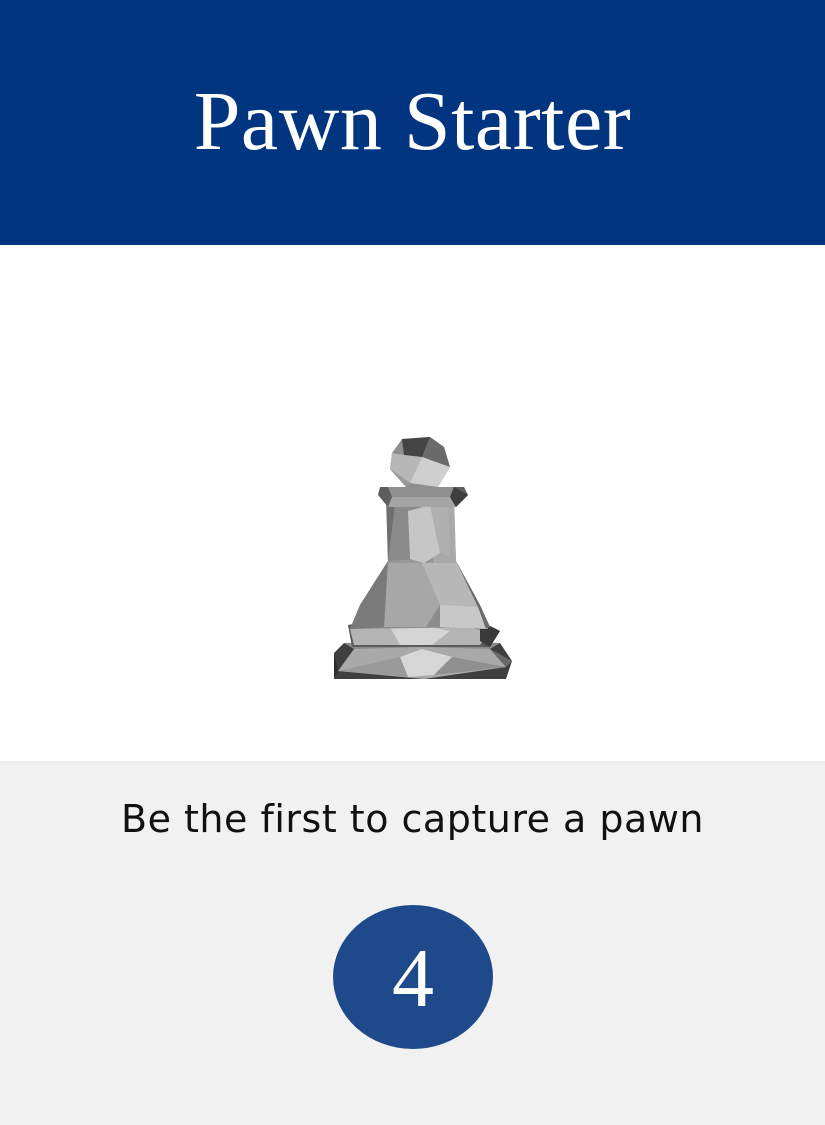 The height and width of the screenshot is (1125, 825). Describe the element at coordinates (412, 819) in the screenshot. I see `card-description: Be the first to capture a pawn` at that location.